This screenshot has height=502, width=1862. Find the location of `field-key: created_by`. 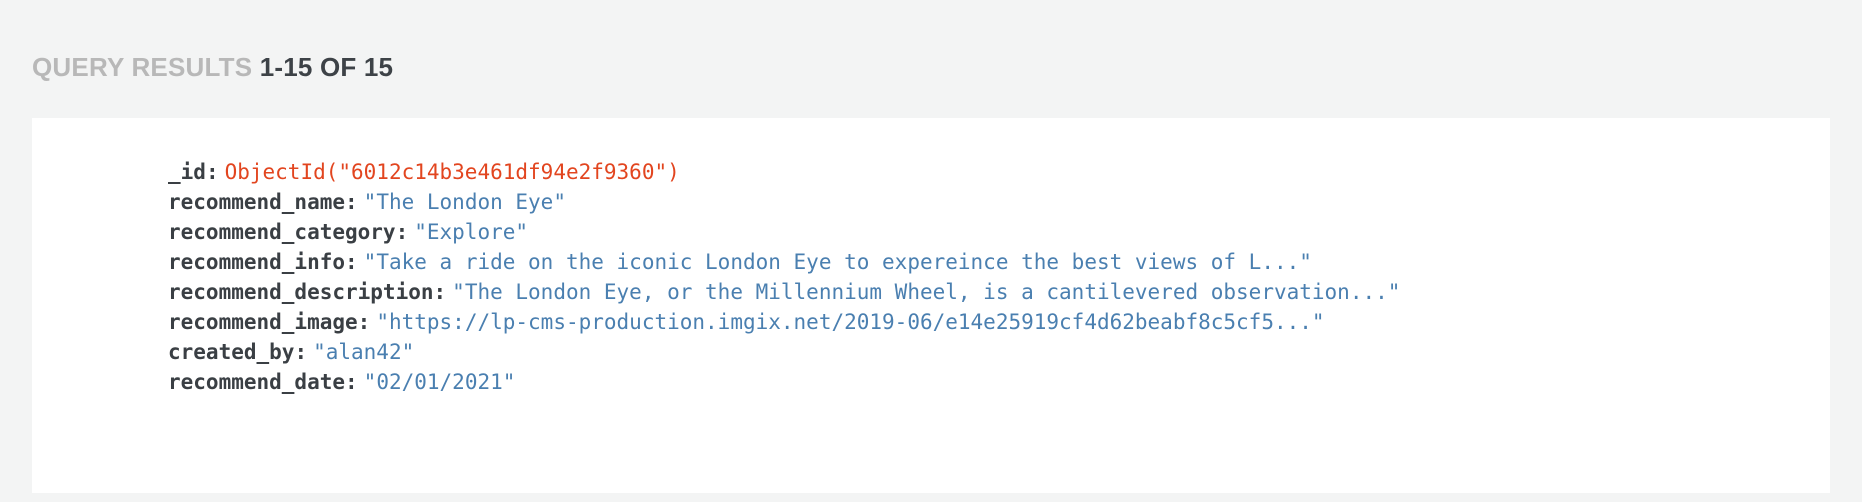

field-key: created_by is located at coordinates (231, 352).